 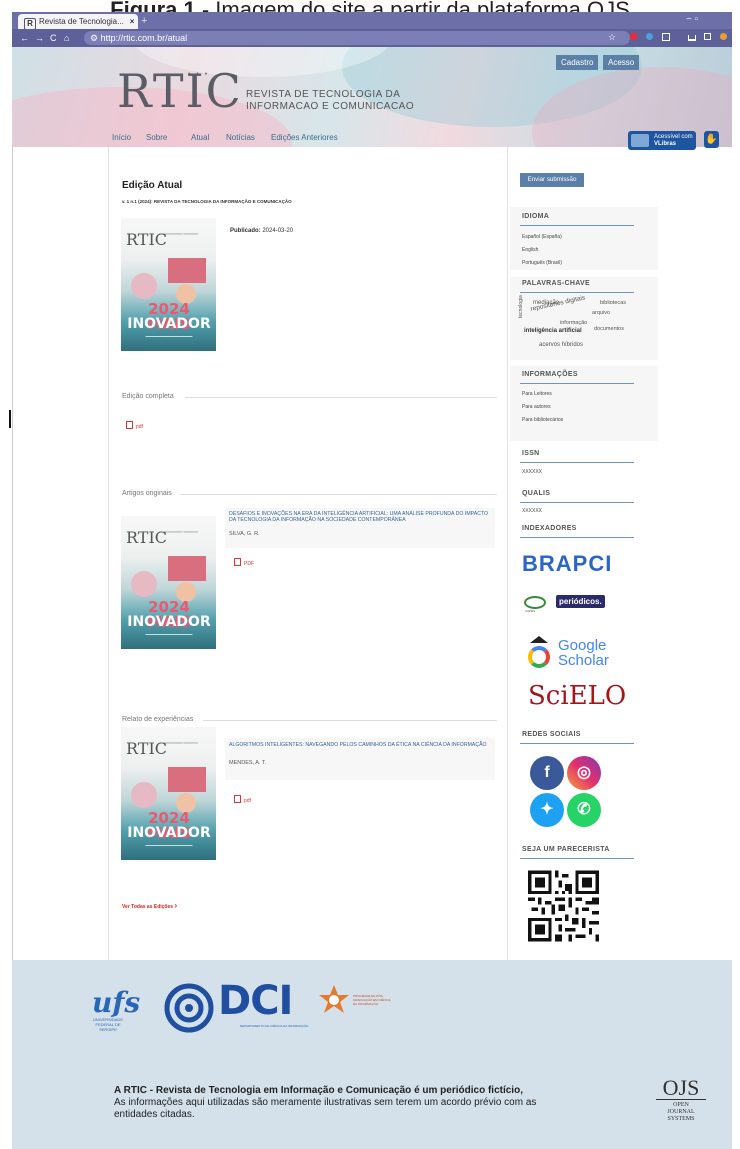 What do you see at coordinates (536, 407) in the screenshot?
I see `info-link-authors: Para autores` at bounding box center [536, 407].